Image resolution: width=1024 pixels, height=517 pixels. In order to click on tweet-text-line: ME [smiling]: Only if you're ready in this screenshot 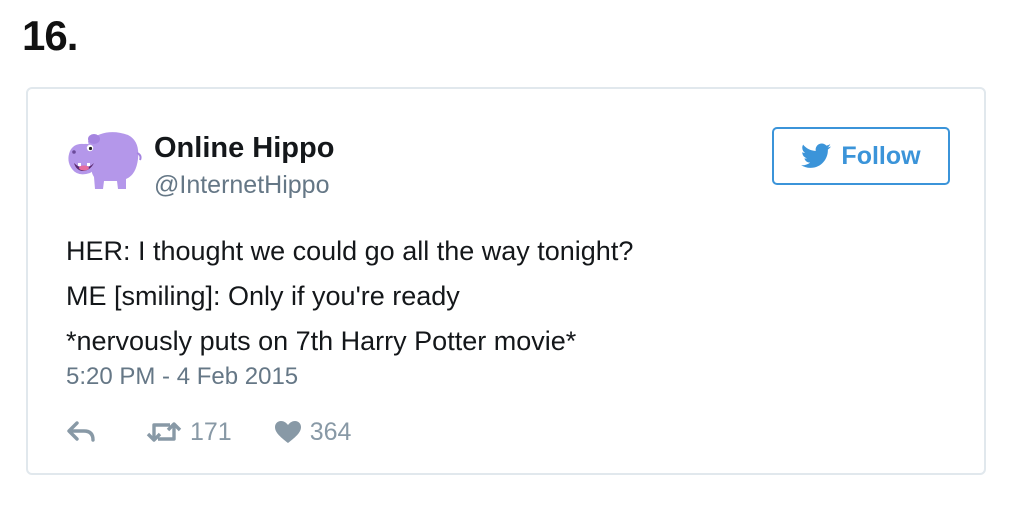, I will do `click(263, 296)`.